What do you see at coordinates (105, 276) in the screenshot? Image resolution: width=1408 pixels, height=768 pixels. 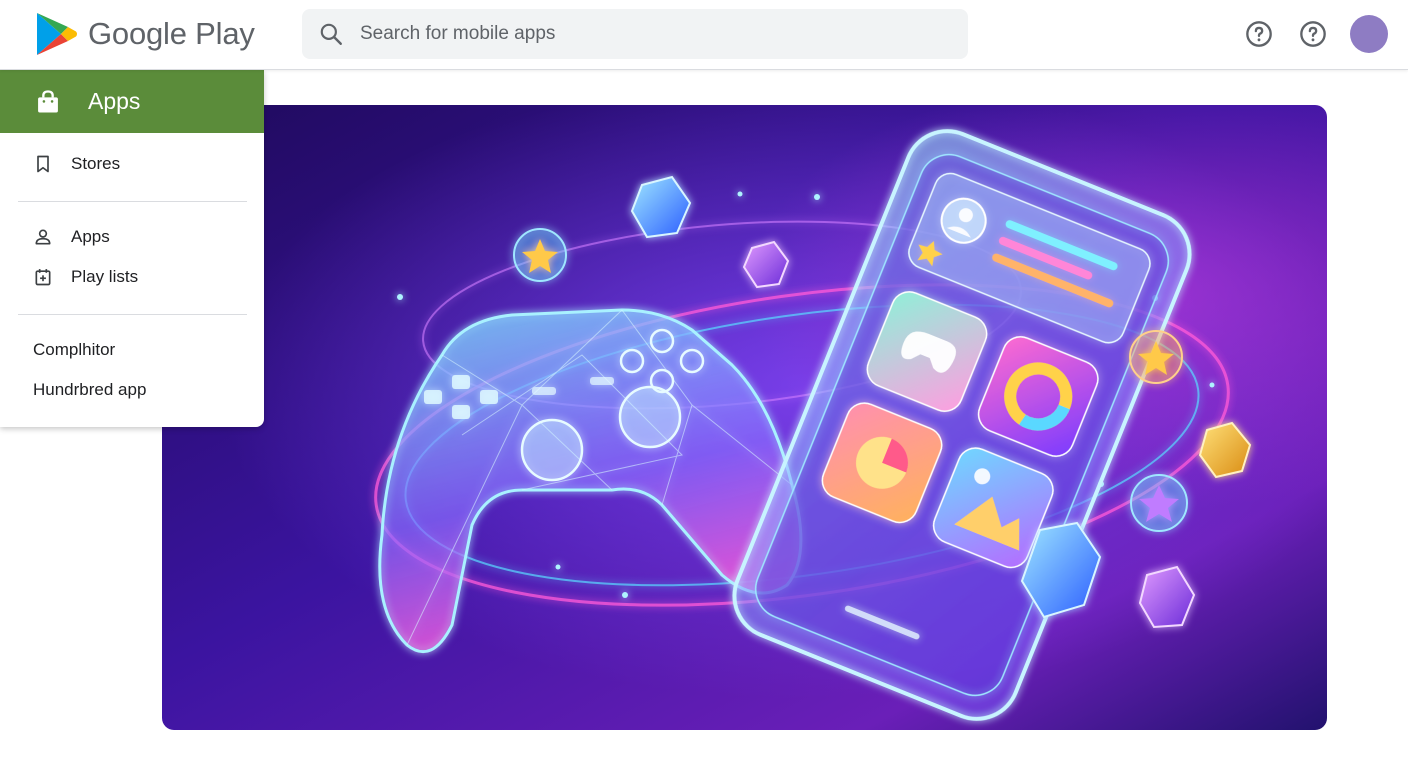 I see `drawer-item-label: Play lists` at bounding box center [105, 276].